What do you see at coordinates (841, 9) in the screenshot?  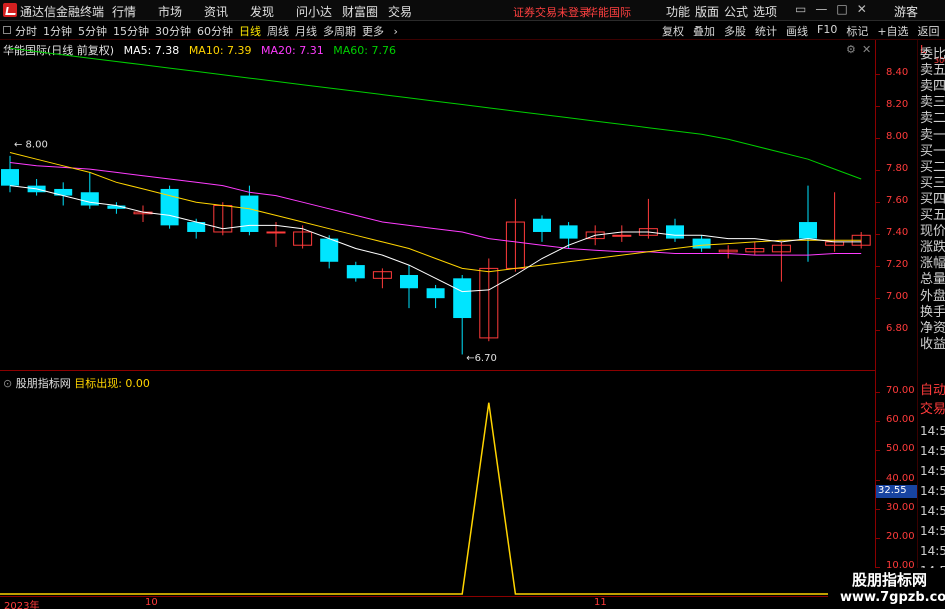 I see `maximize-icon: □` at bounding box center [841, 9].